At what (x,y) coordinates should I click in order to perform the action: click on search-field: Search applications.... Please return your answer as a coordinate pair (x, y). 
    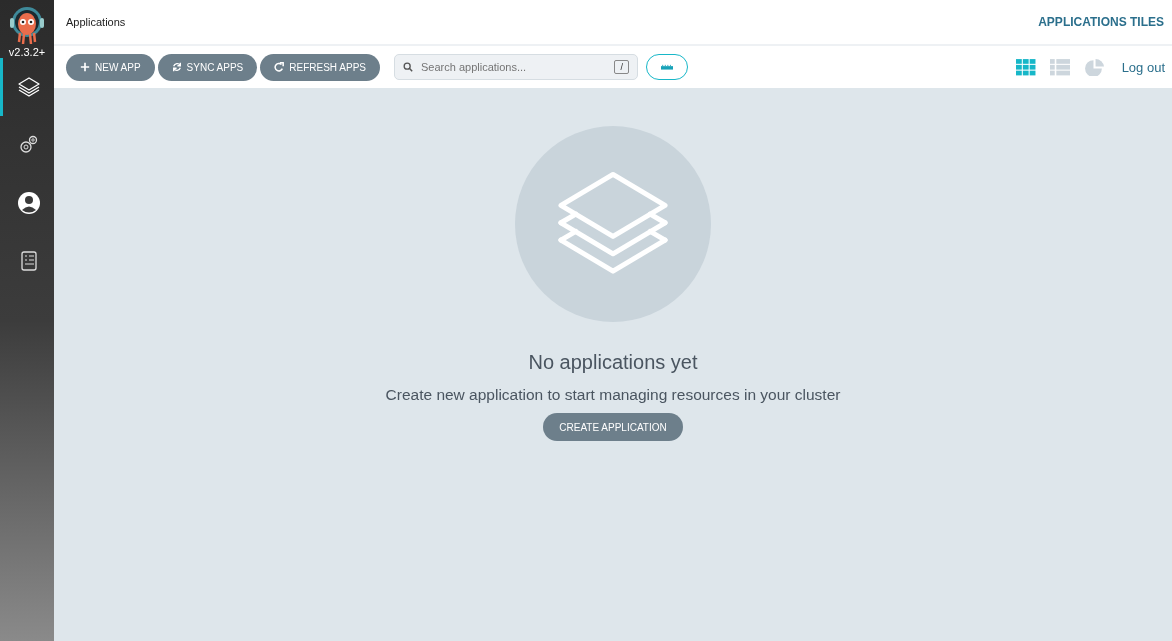
    Looking at the image, I should click on (514, 67).